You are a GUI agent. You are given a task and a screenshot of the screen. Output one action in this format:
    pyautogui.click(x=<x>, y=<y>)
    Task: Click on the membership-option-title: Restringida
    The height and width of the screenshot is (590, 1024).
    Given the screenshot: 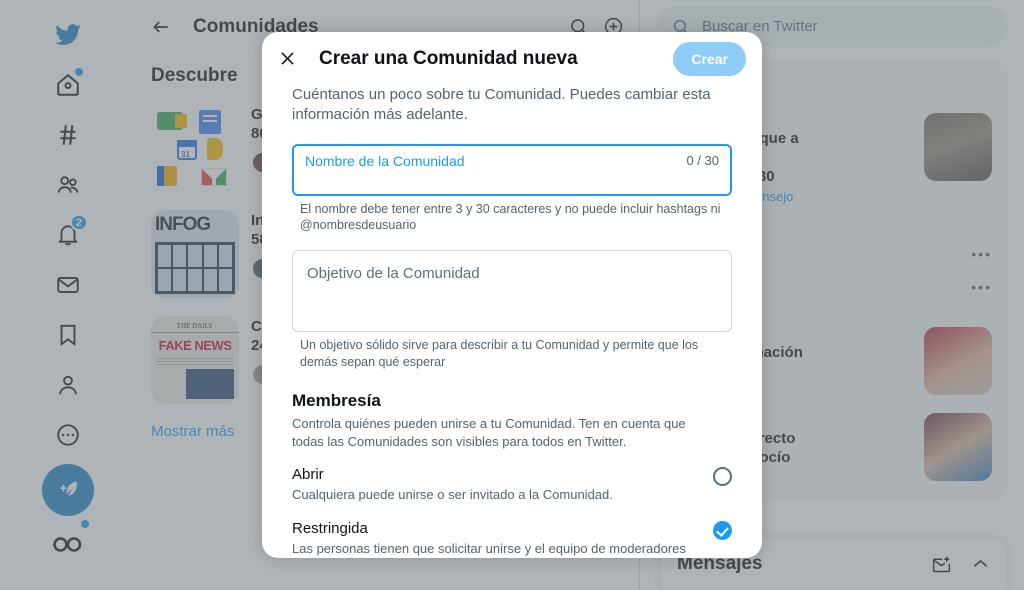 What is the action you would take?
    pyautogui.click(x=330, y=529)
    